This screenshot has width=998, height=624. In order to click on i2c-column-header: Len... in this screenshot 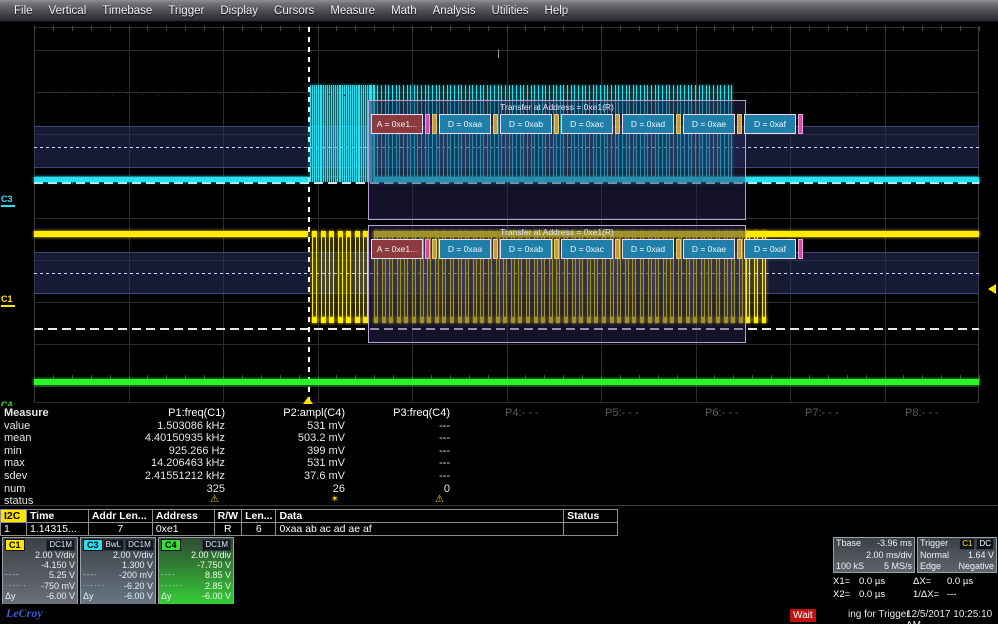, I will do `click(259, 516)`.